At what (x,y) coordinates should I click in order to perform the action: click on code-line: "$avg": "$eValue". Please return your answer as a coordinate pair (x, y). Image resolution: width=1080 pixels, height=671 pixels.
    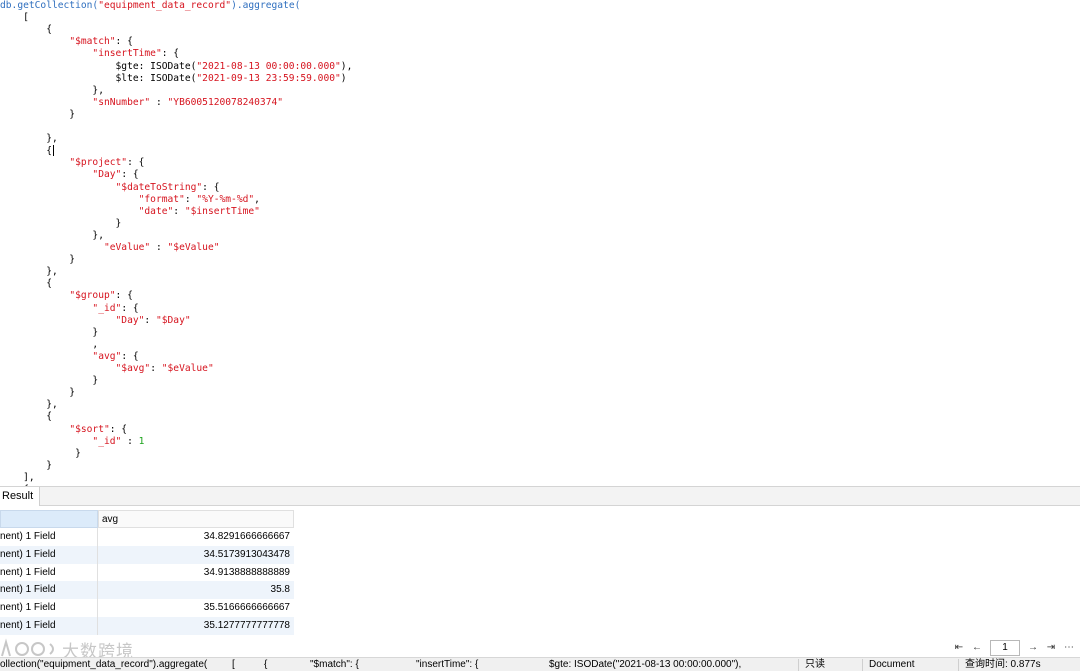
    Looking at the image, I should click on (107, 369).